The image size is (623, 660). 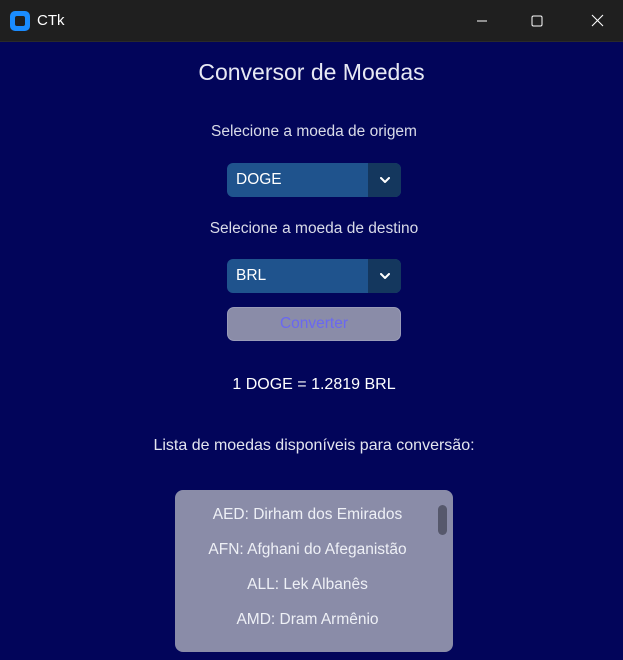 What do you see at coordinates (51, 20) in the screenshot?
I see `window-title: CTk` at bounding box center [51, 20].